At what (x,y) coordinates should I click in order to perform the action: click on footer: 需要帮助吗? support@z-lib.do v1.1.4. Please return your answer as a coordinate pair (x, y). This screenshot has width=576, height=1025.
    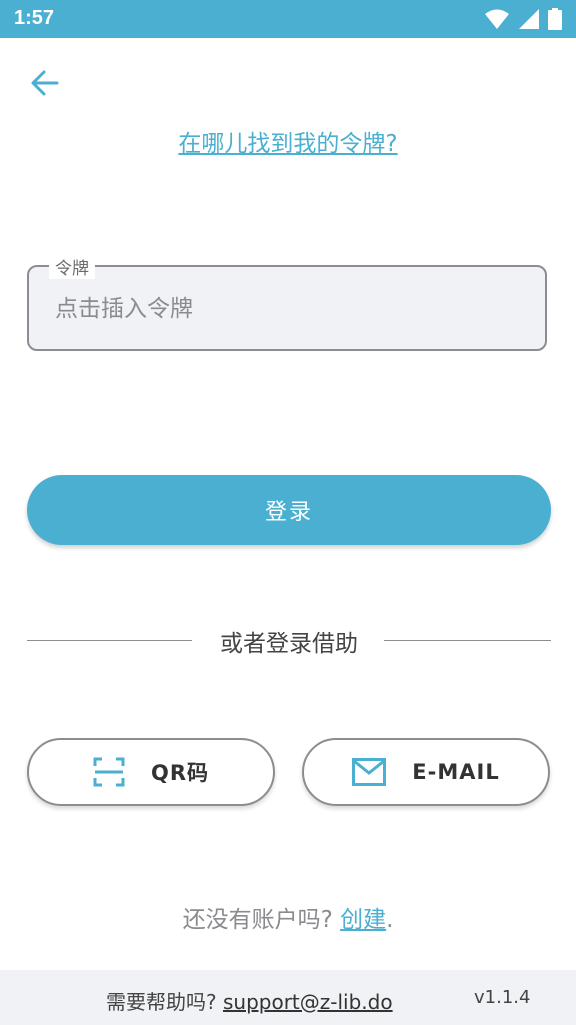
    Looking at the image, I should click on (288, 997).